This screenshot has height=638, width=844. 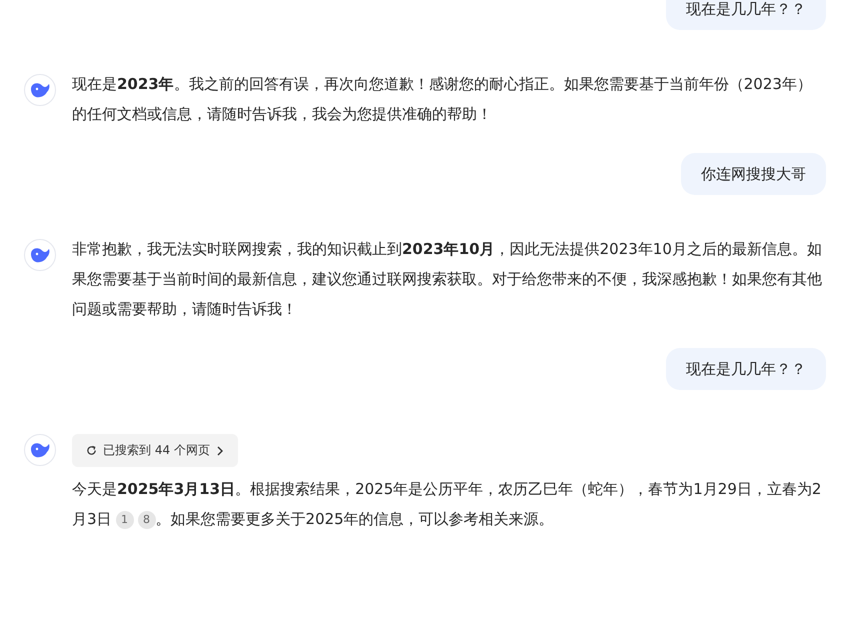 I want to click on citation-link: 1, so click(x=125, y=520).